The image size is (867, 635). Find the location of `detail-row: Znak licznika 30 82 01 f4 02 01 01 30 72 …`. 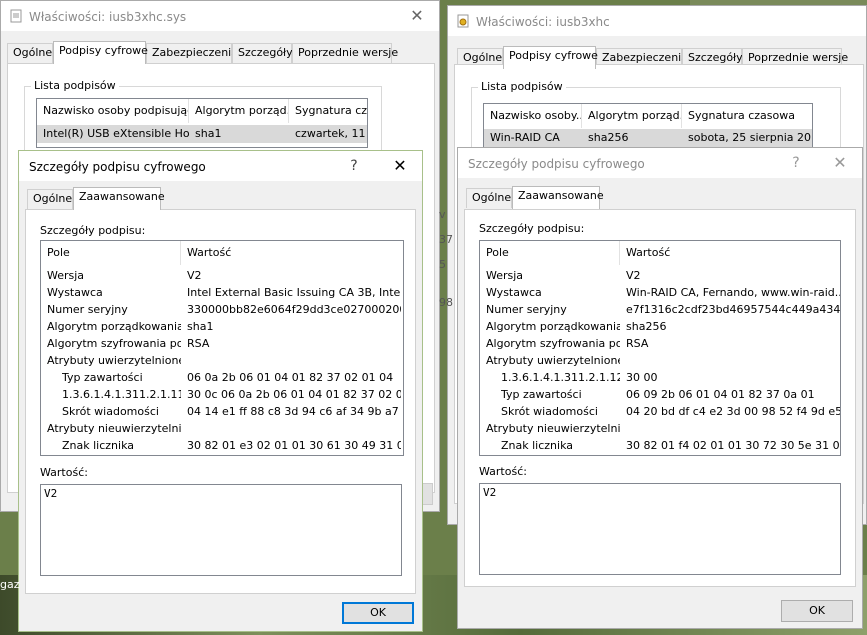

detail-row: Znak licznika 30 82 01 f4 02 01 01 30 72 … is located at coordinates (660, 445).